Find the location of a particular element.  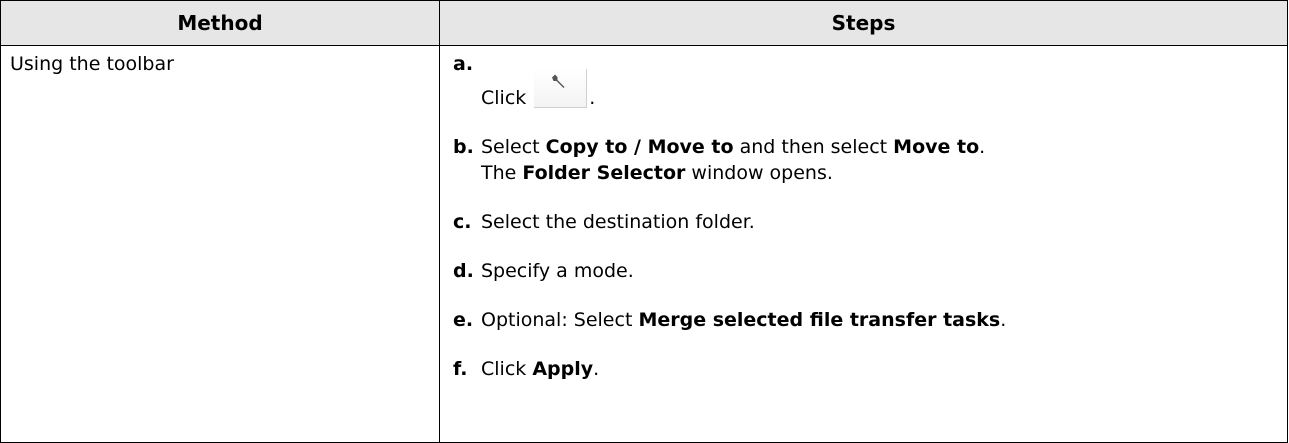

step-a: a. Click. is located at coordinates (870, 81).